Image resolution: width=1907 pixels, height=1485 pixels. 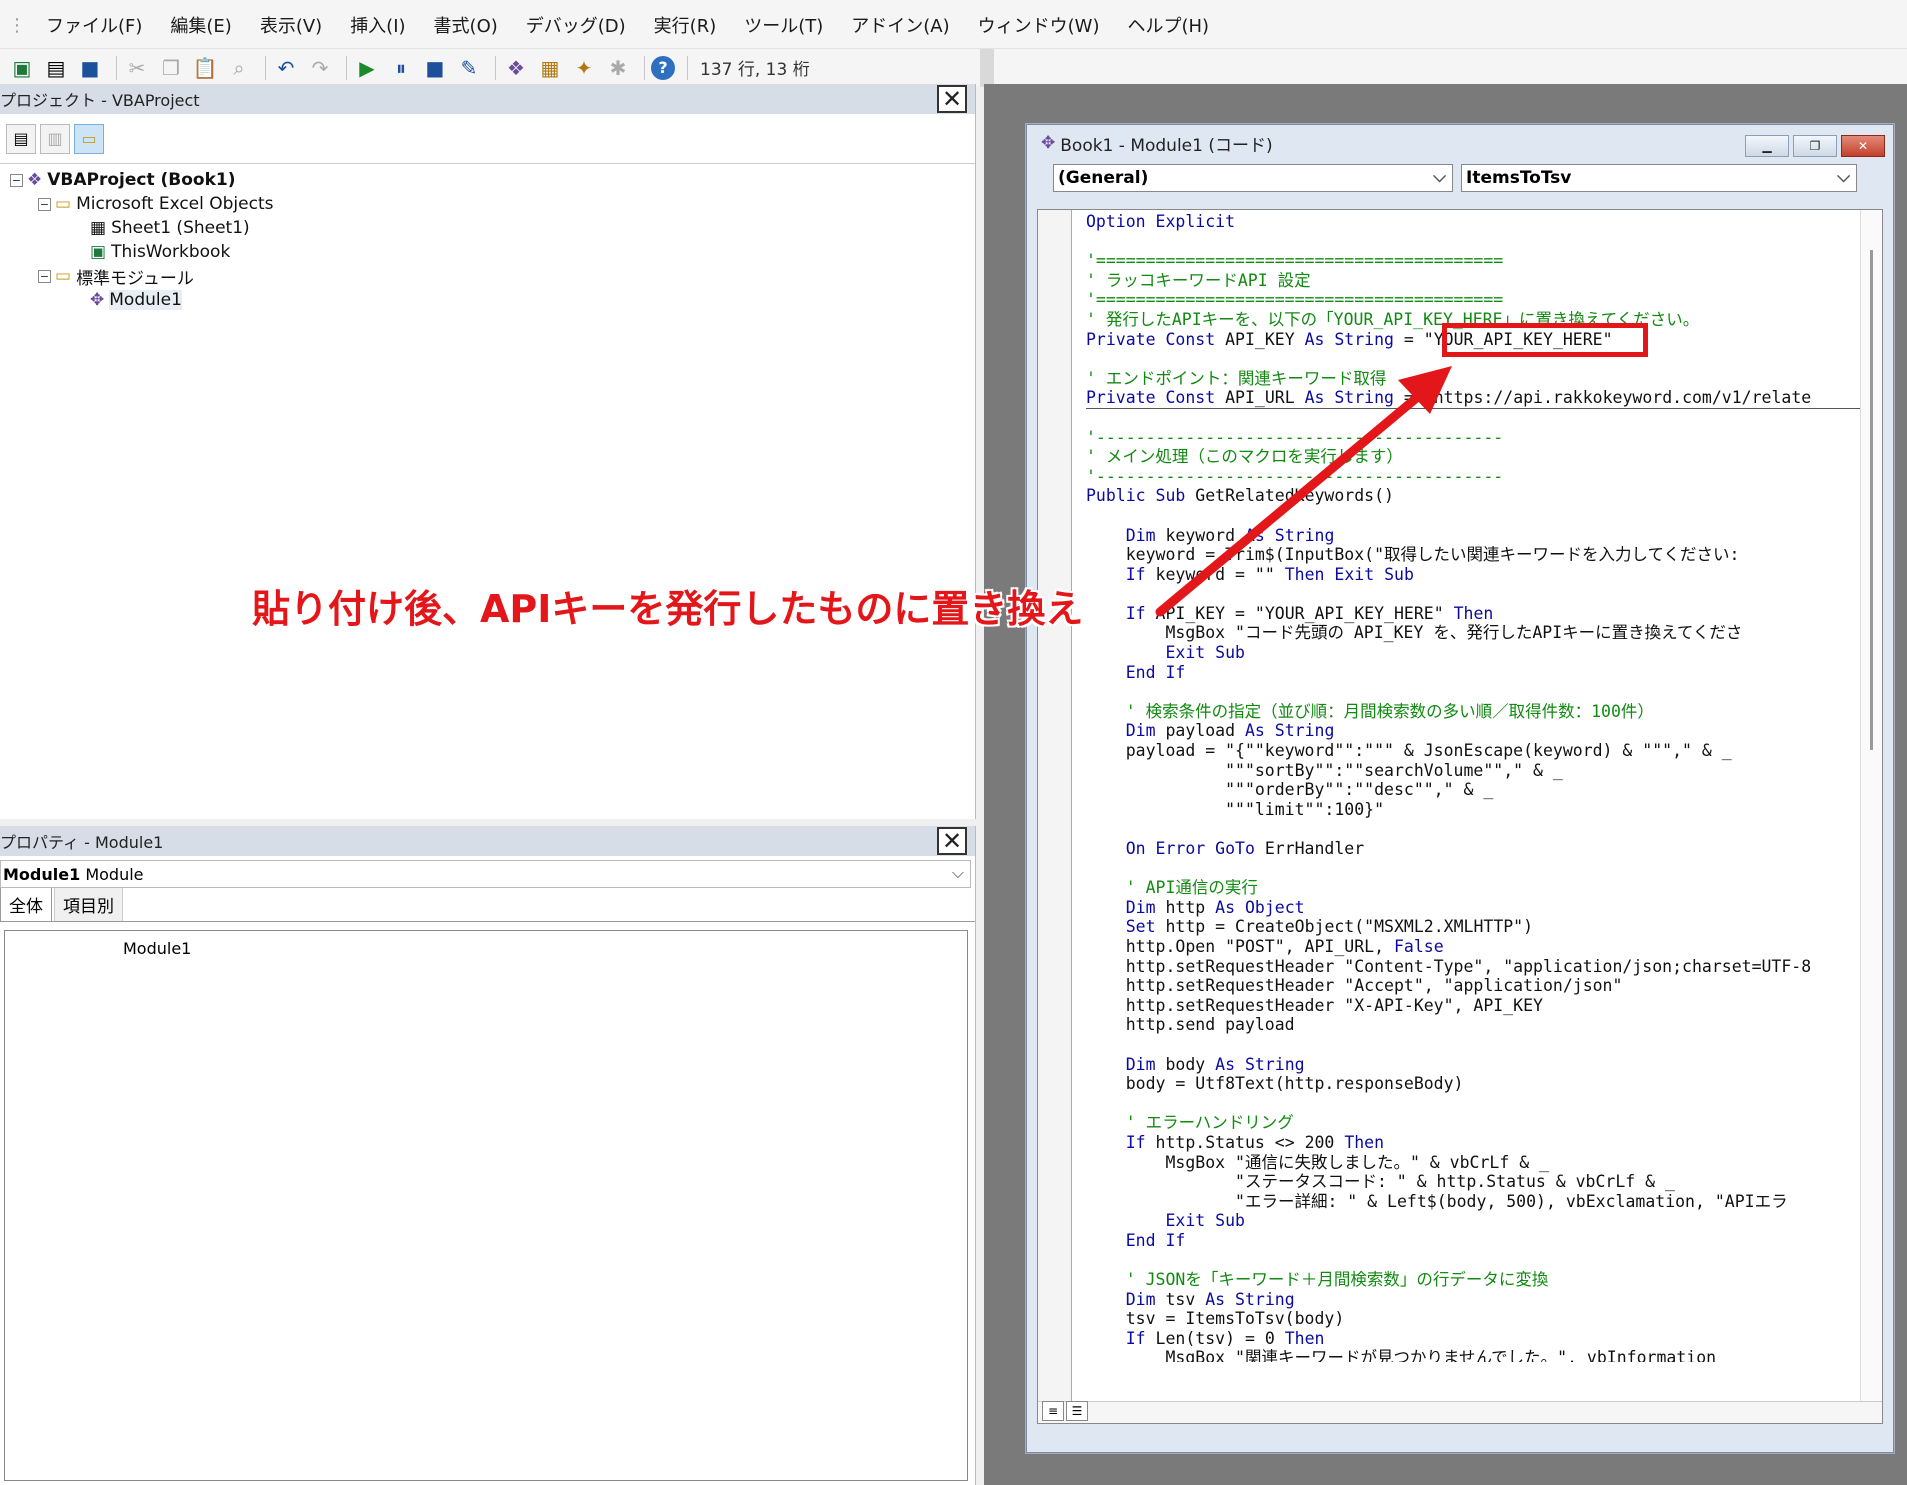 I want to click on break-icon: ⏸, so click(x=401, y=68).